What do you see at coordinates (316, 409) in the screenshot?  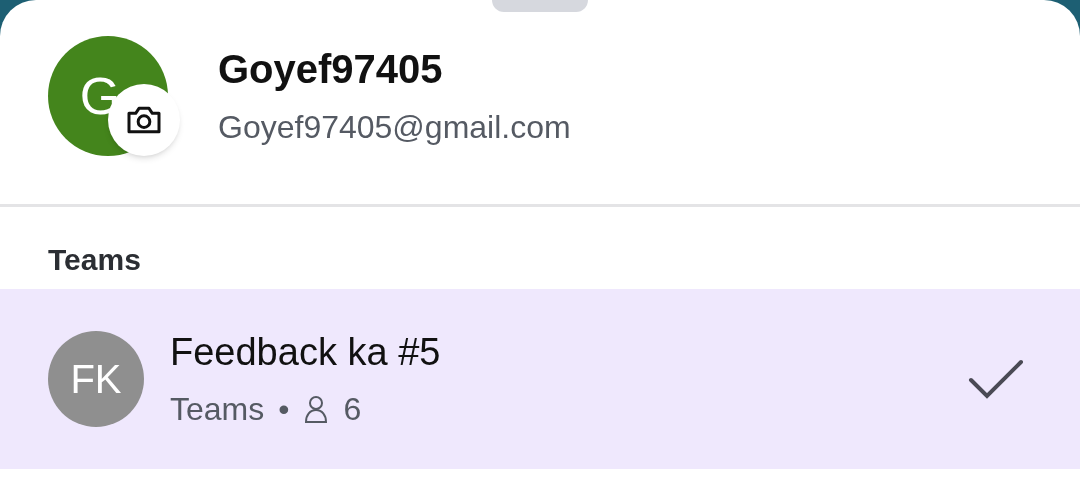 I see `person-icon` at bounding box center [316, 409].